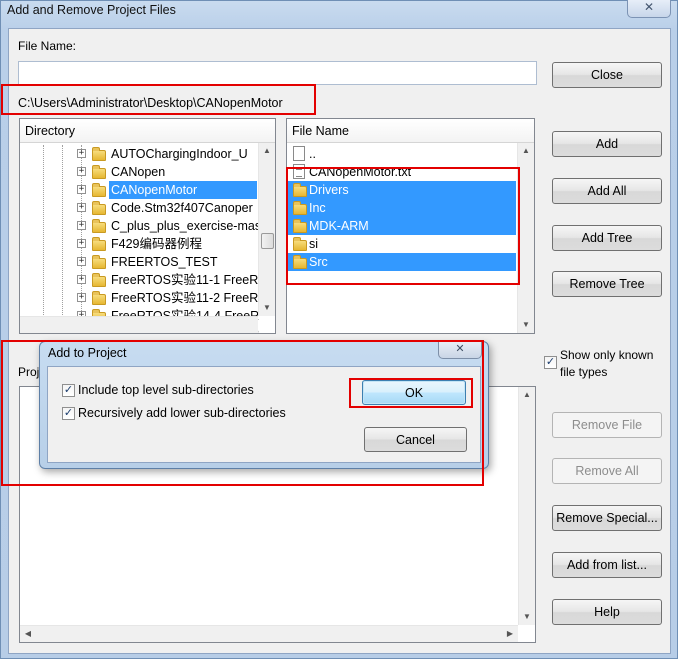 This screenshot has width=678, height=659. What do you see at coordinates (183, 190) in the screenshot?
I see `directory-item: CANopenMotor` at bounding box center [183, 190].